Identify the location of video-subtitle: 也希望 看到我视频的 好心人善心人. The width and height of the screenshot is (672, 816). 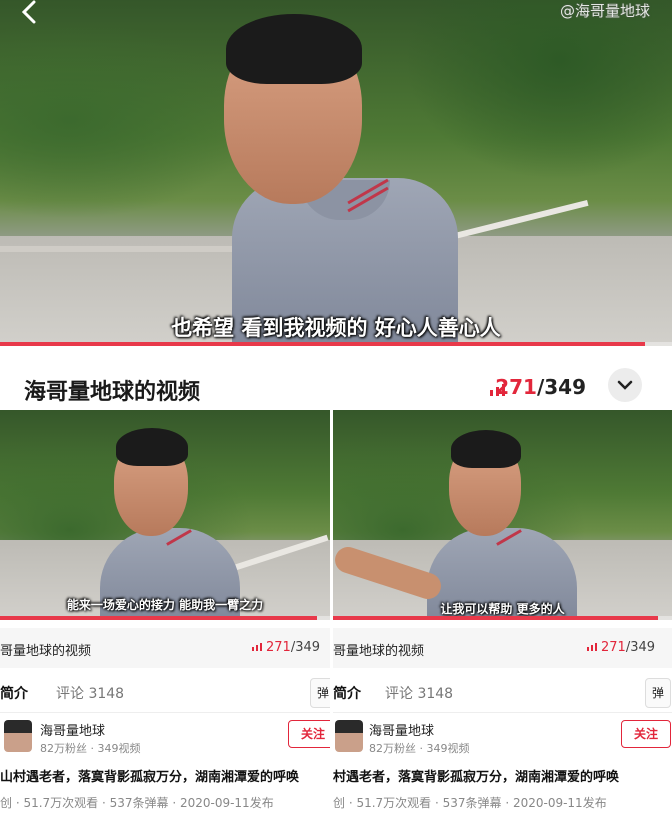
(336, 328).